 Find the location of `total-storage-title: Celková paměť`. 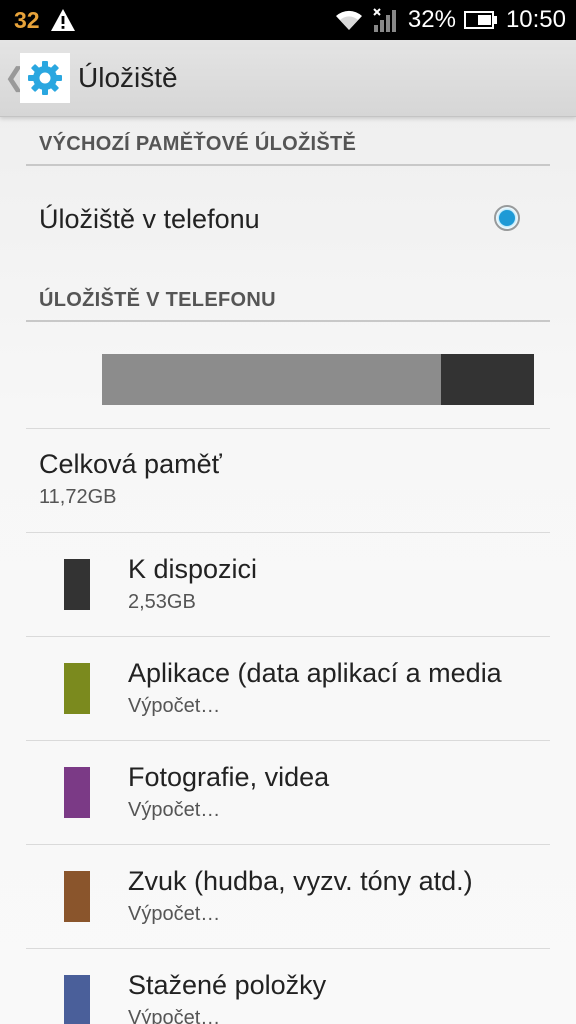

total-storage-title: Celková paměť is located at coordinates (130, 464).